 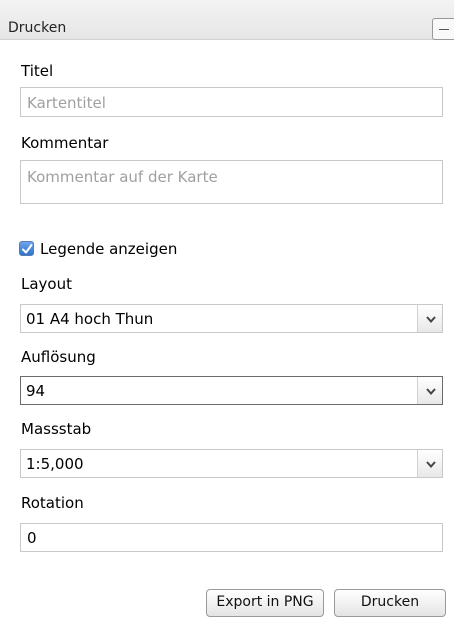 What do you see at coordinates (32, 538) in the screenshot?
I see `rotation-value: 0` at bounding box center [32, 538].